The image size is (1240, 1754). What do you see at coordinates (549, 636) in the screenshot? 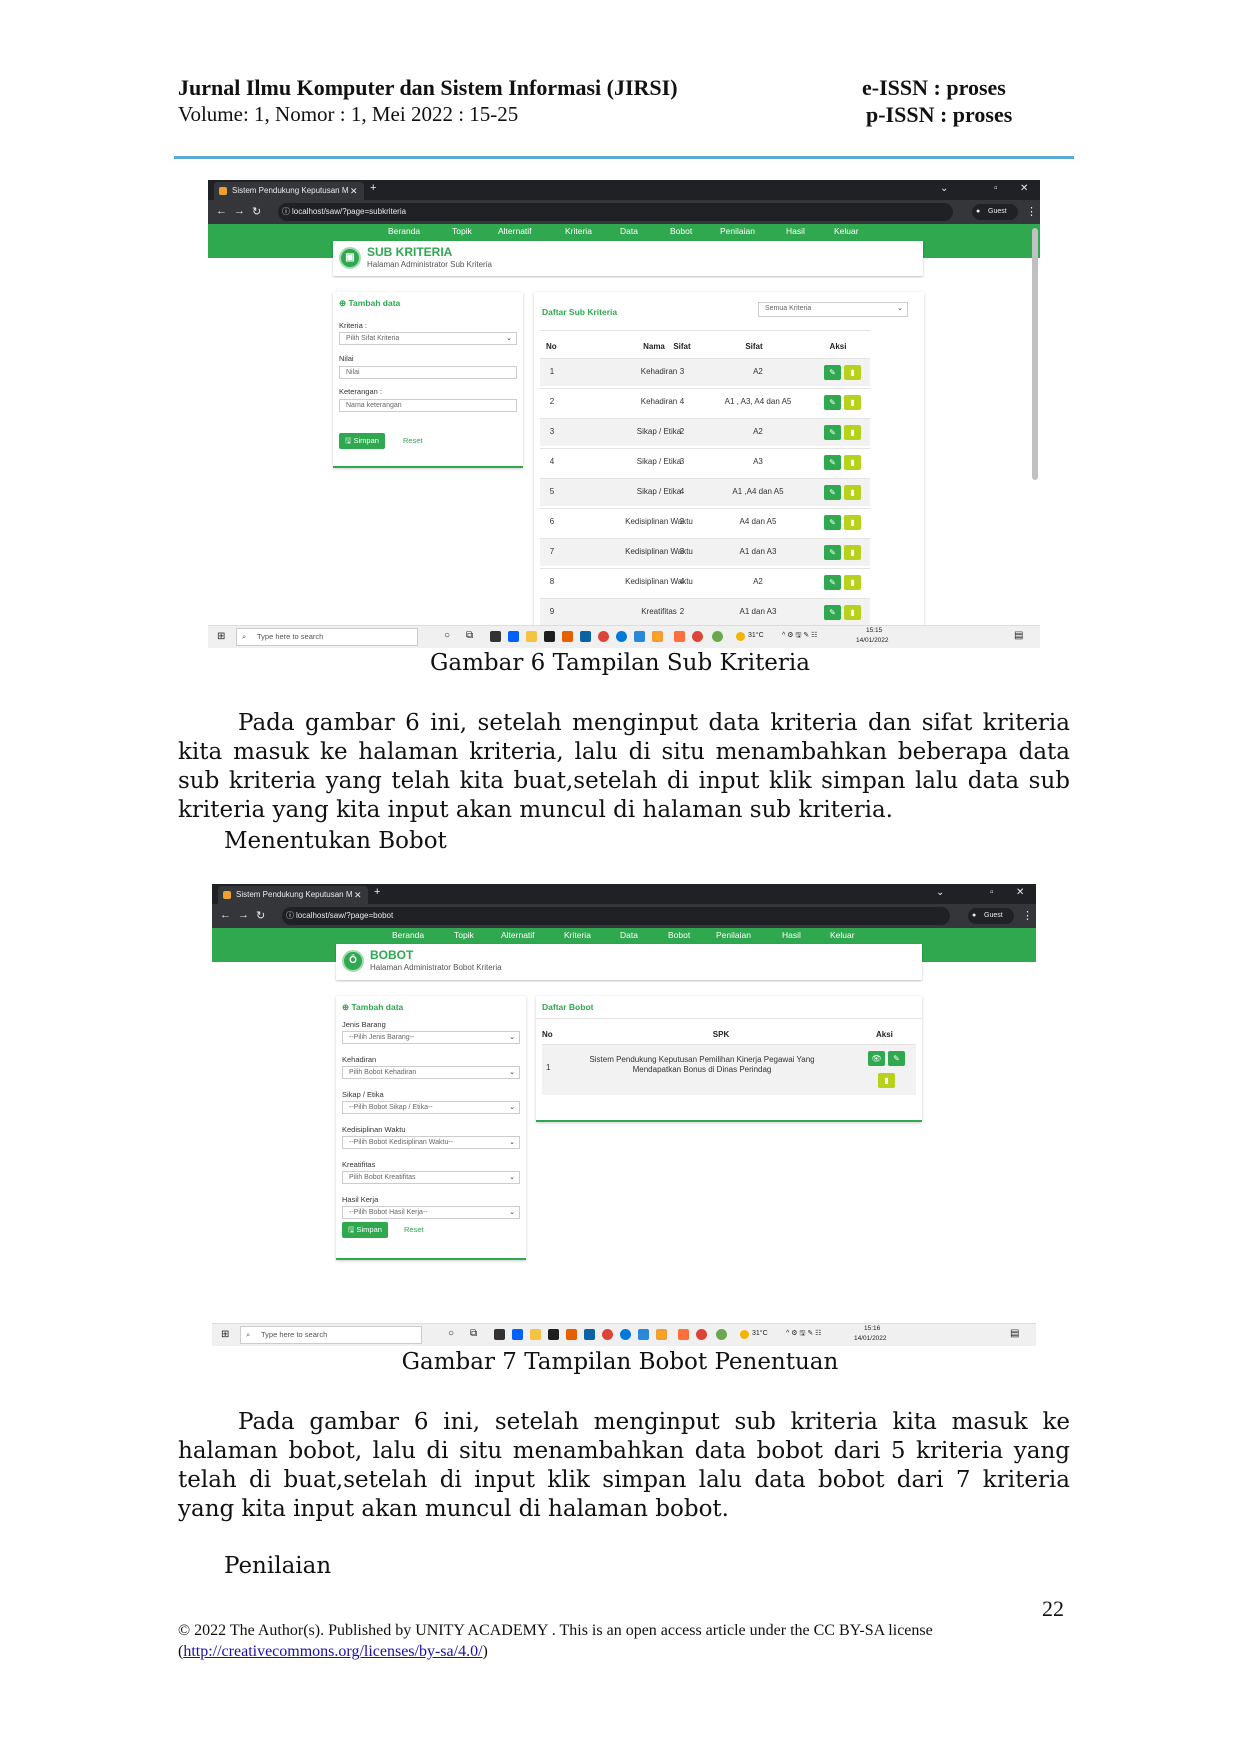
I see `terminal-icon` at bounding box center [549, 636].